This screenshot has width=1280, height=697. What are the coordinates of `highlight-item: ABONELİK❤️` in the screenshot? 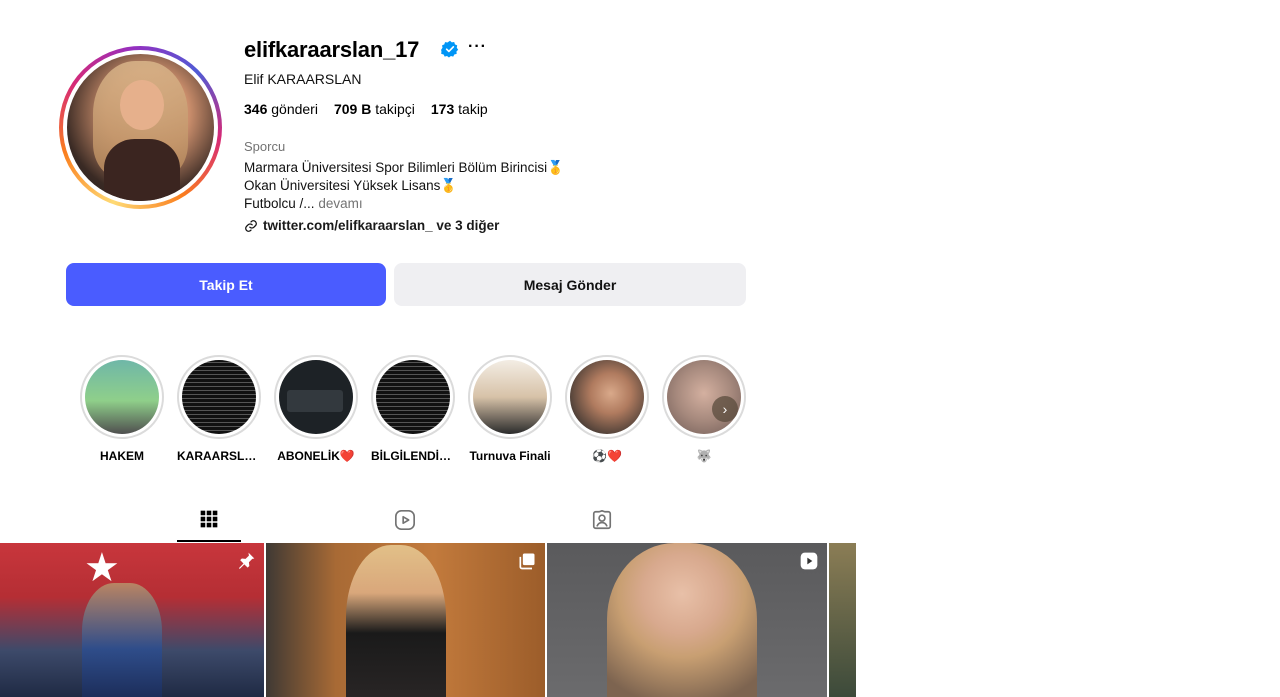 It's located at (316, 409).